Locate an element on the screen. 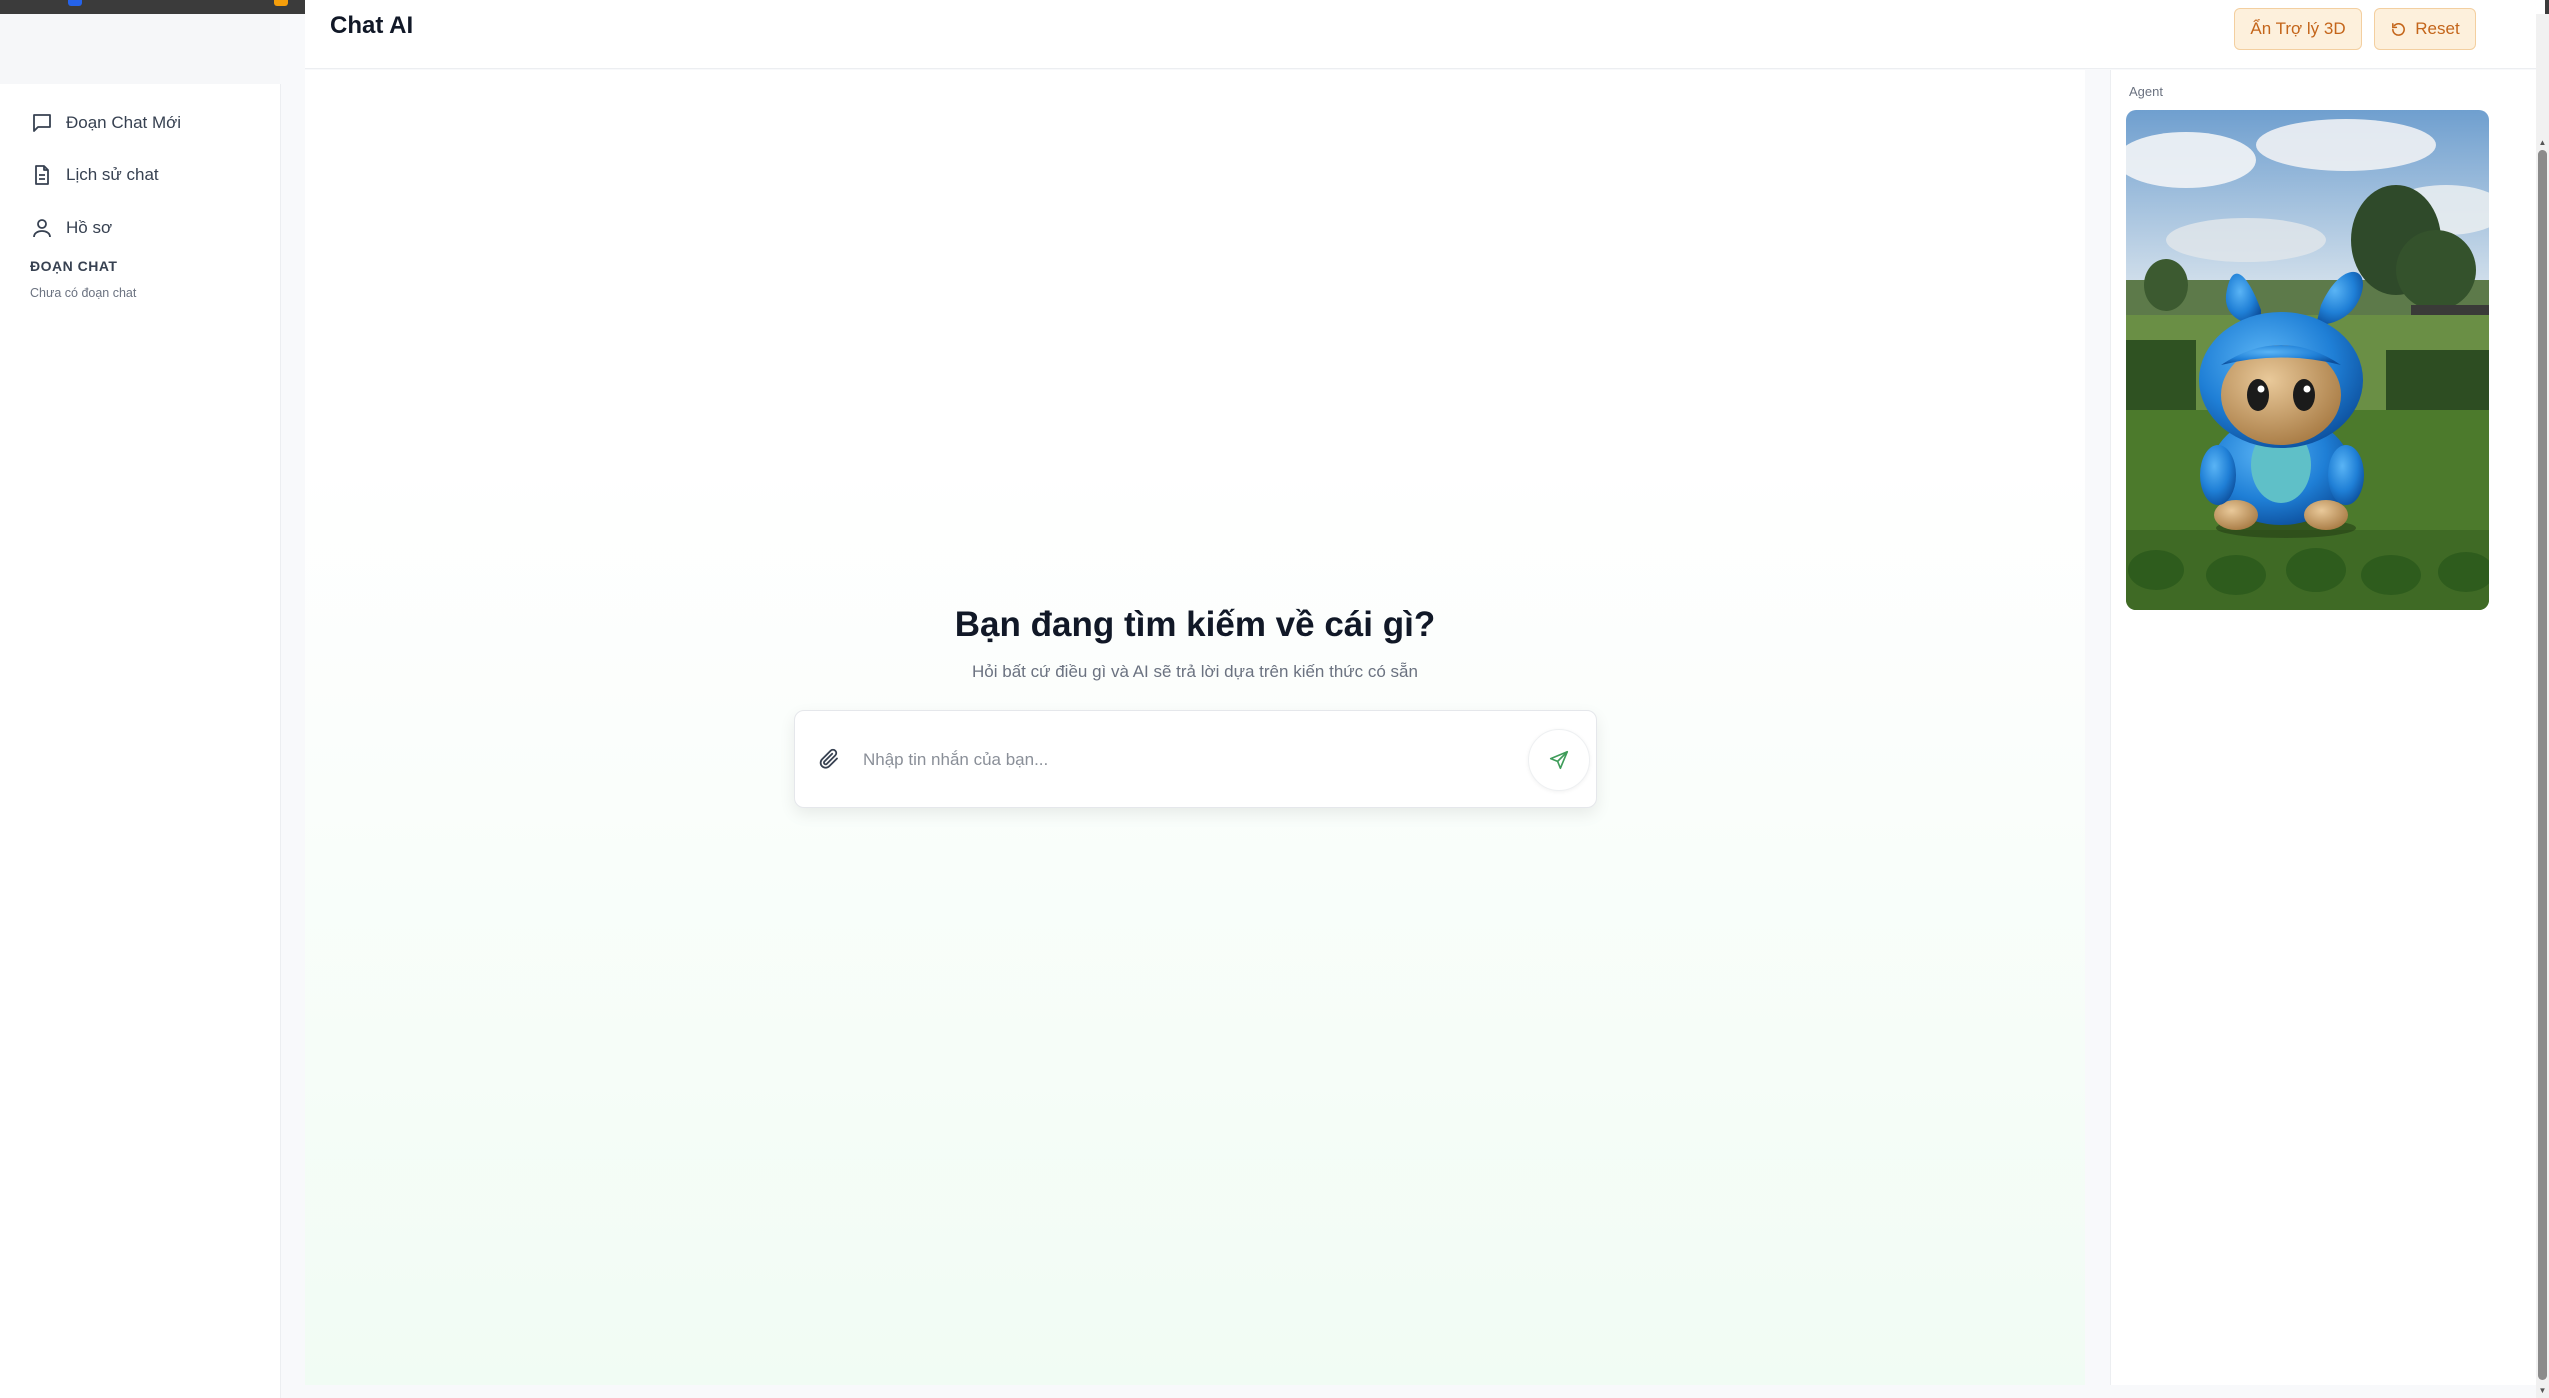 The height and width of the screenshot is (1398, 2549). top-header is located at coordinates (1425, 34).